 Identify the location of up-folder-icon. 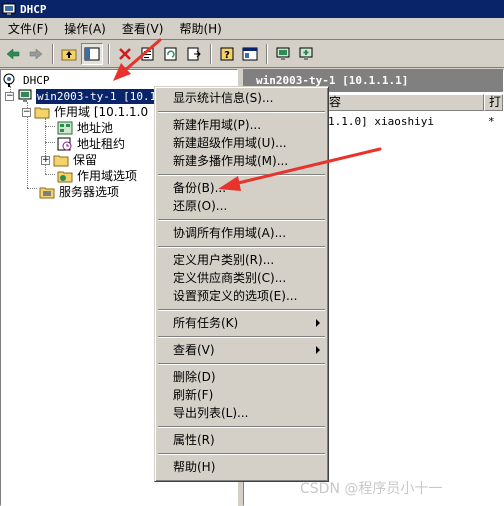
(69, 55).